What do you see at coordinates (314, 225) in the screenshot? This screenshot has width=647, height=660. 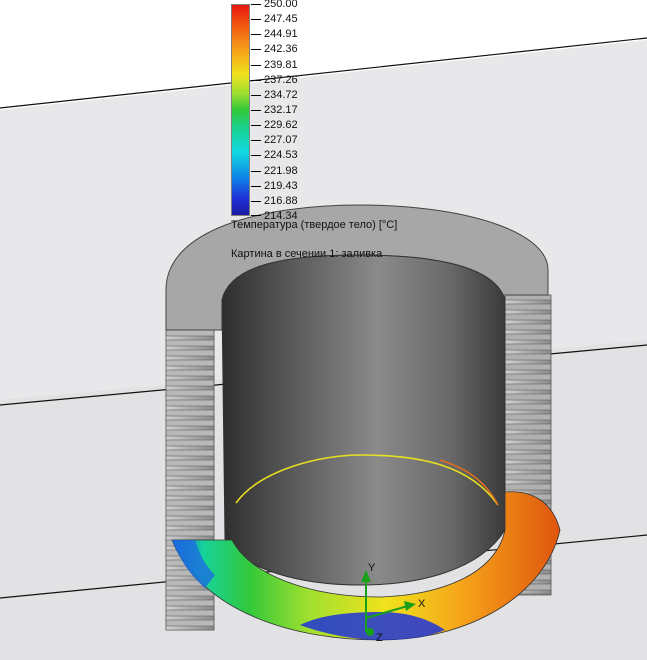 I see `legend-title: Температура (твердое тело) [°C]` at bounding box center [314, 225].